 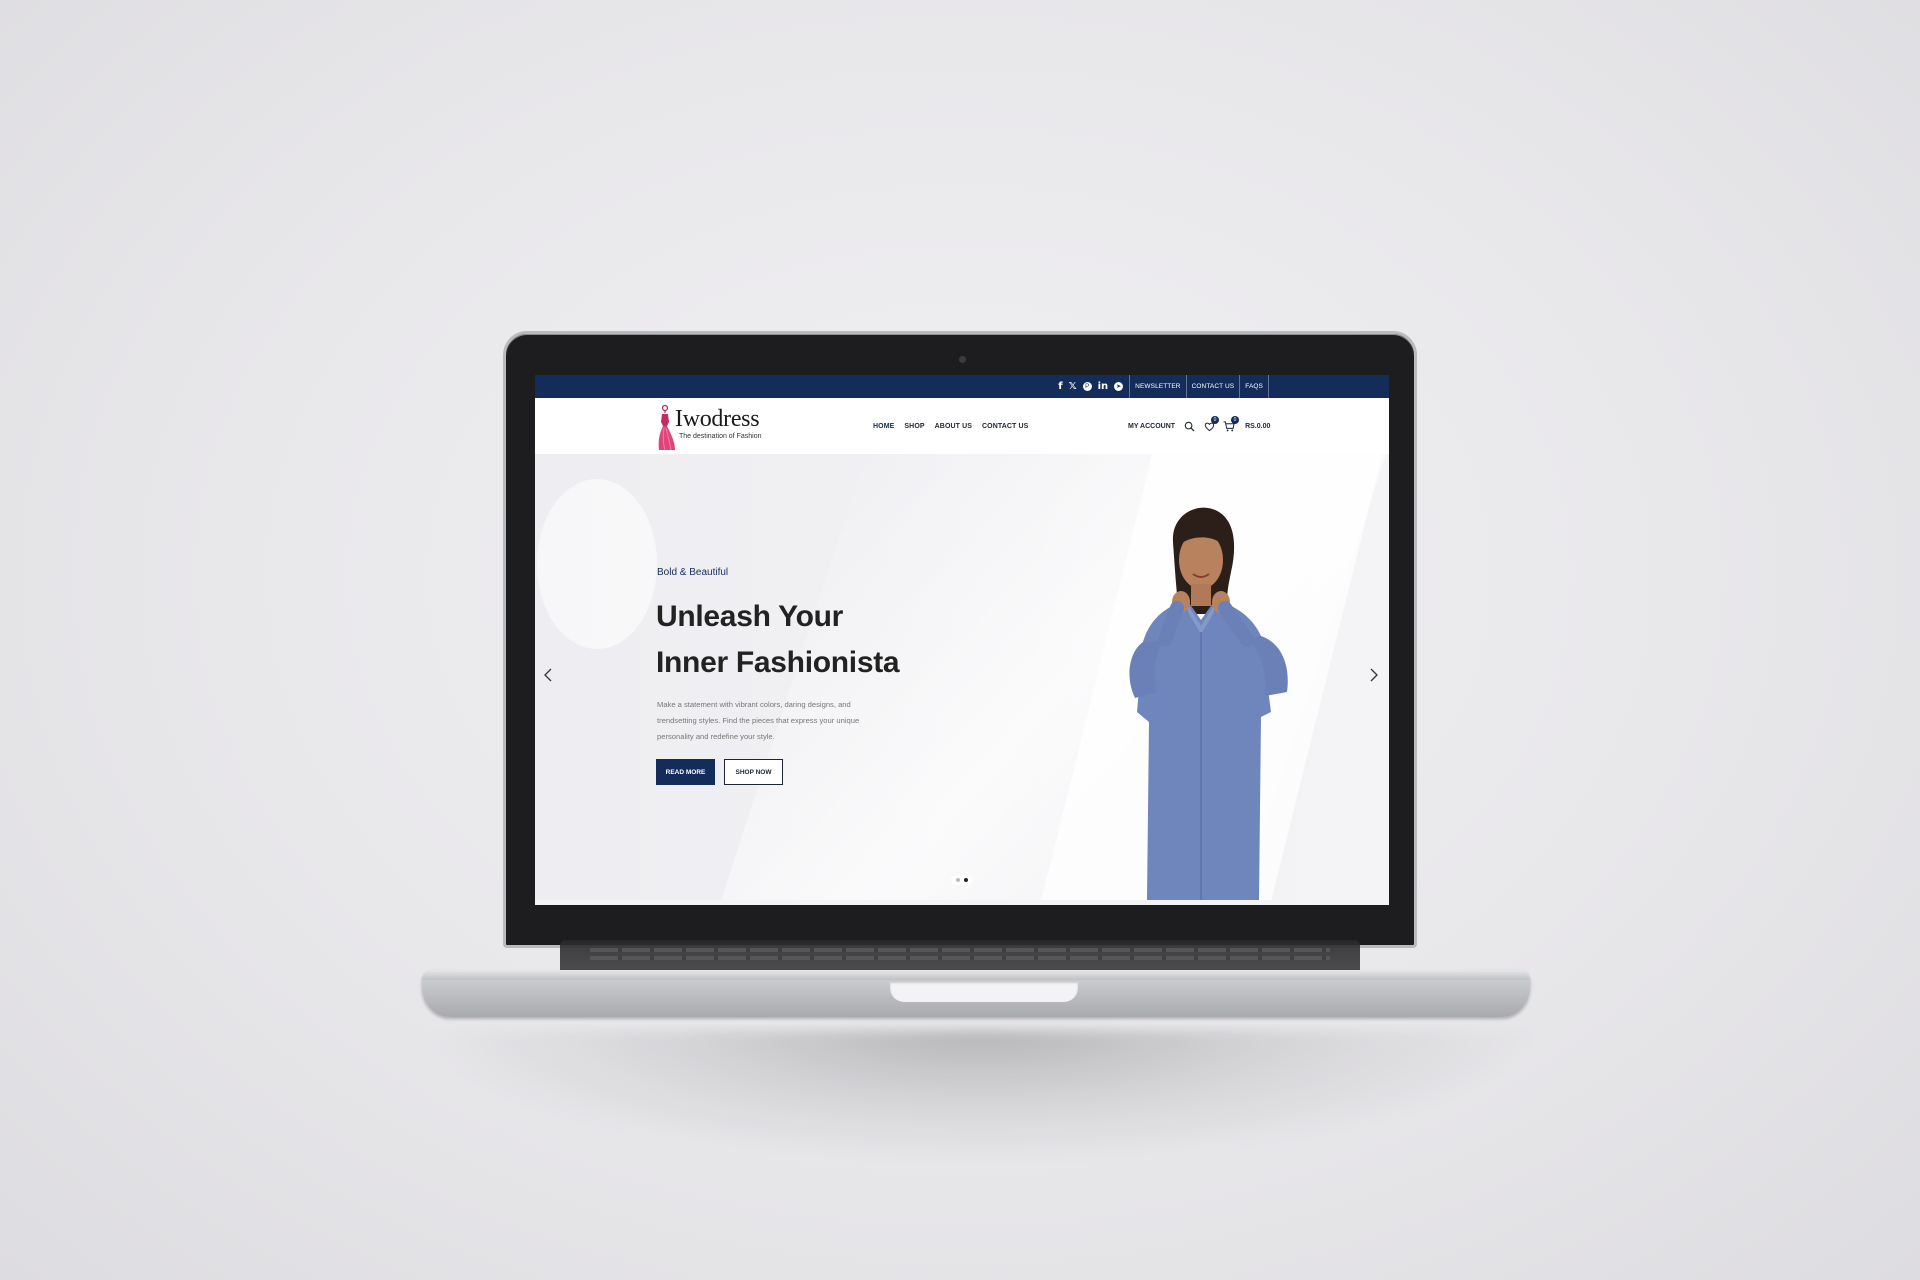 What do you see at coordinates (1189, 426) in the screenshot?
I see `search-icon` at bounding box center [1189, 426].